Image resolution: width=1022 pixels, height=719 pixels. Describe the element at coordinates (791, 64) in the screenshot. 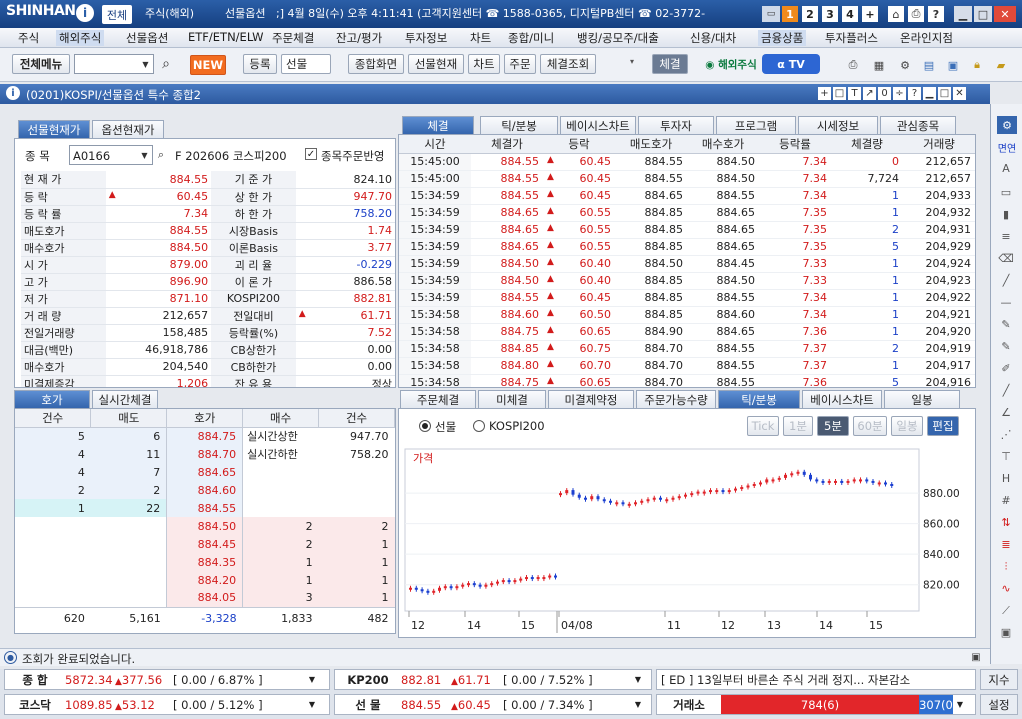

I see `alpha-tv-button: α TV` at that location.